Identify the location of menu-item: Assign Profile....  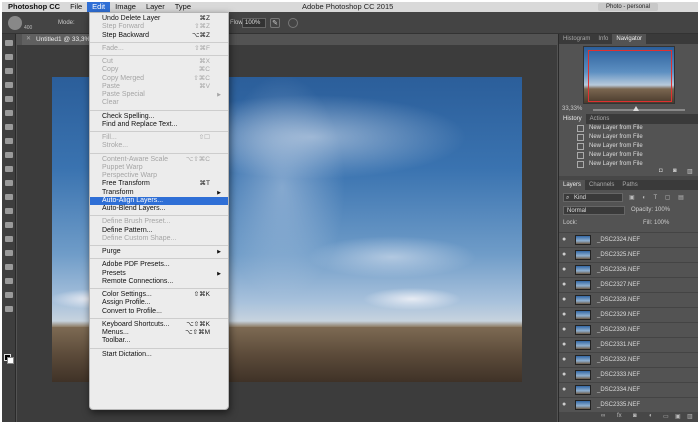
(159, 303).